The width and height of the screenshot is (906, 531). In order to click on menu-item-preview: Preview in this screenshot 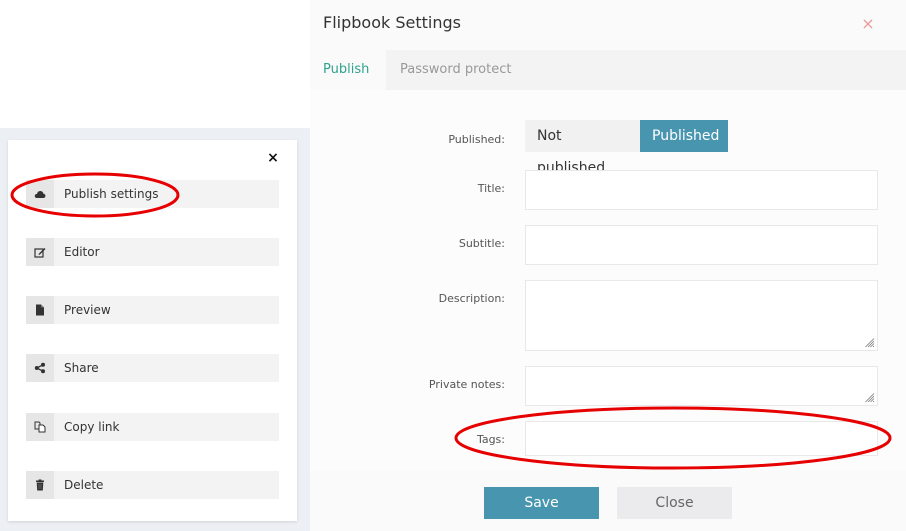, I will do `click(152, 310)`.